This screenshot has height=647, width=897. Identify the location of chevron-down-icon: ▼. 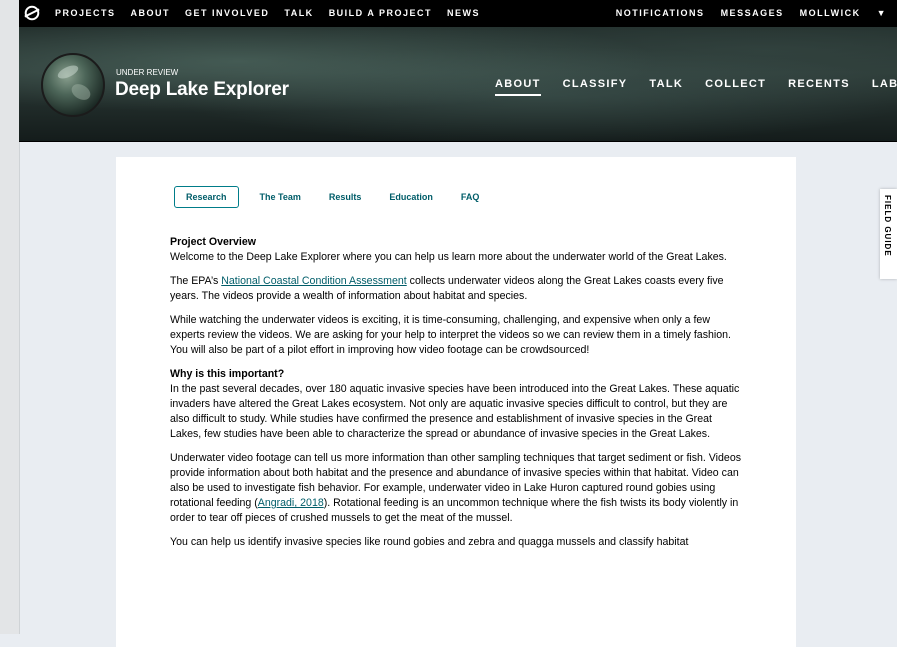
(881, 13).